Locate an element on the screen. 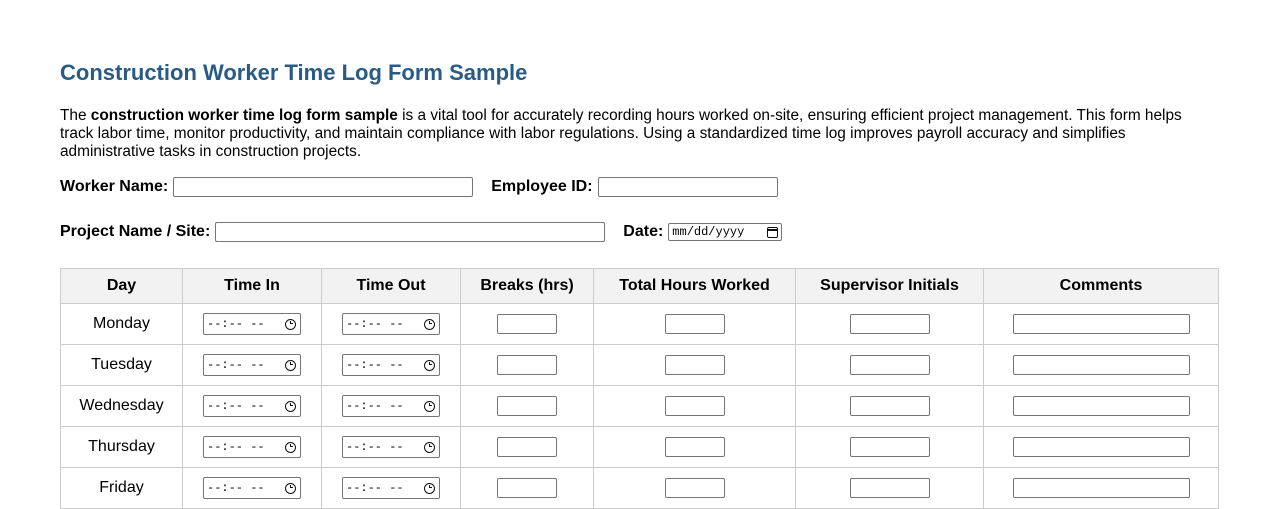  header-total-hours: Total Hours Worked is located at coordinates (694, 286).